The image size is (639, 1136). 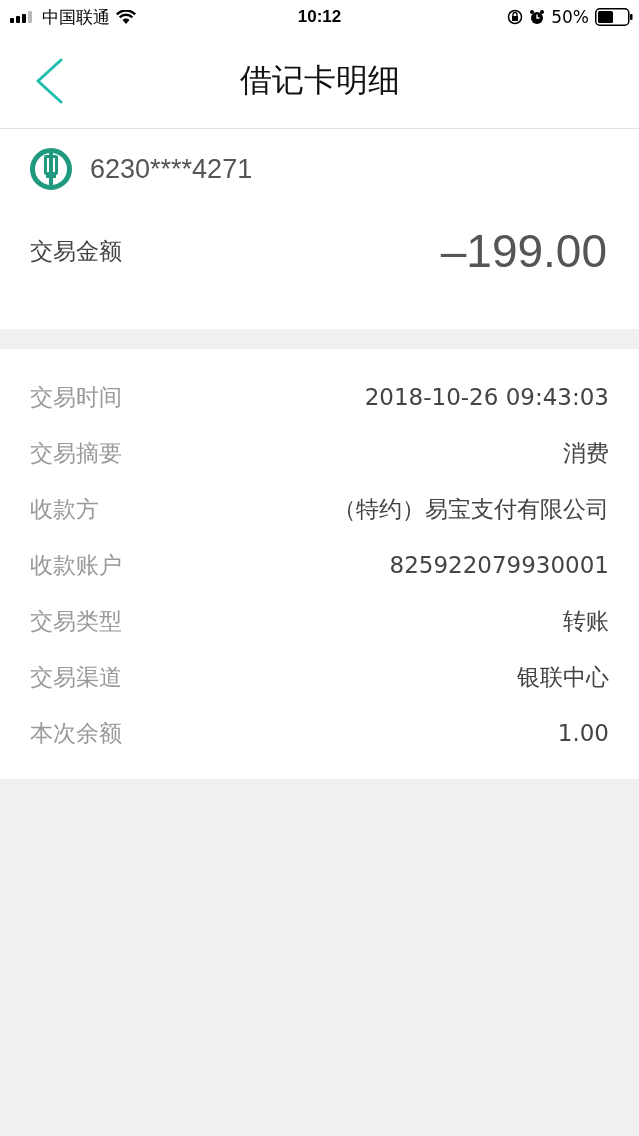 What do you see at coordinates (586, 453) in the screenshot?
I see `detail-value: 消费` at bounding box center [586, 453].